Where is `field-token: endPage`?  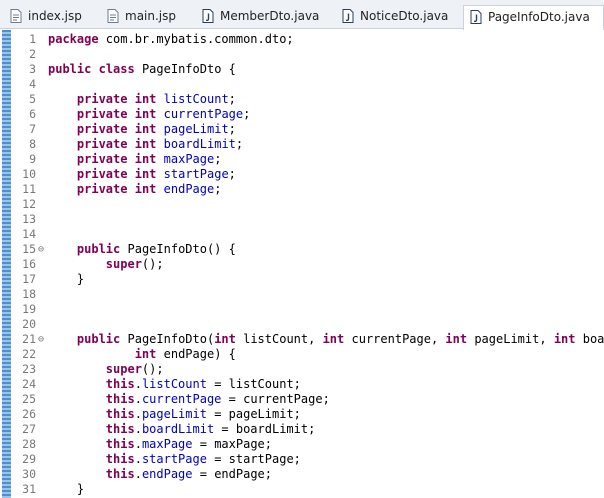
field-token: endPage is located at coordinates (167, 474).